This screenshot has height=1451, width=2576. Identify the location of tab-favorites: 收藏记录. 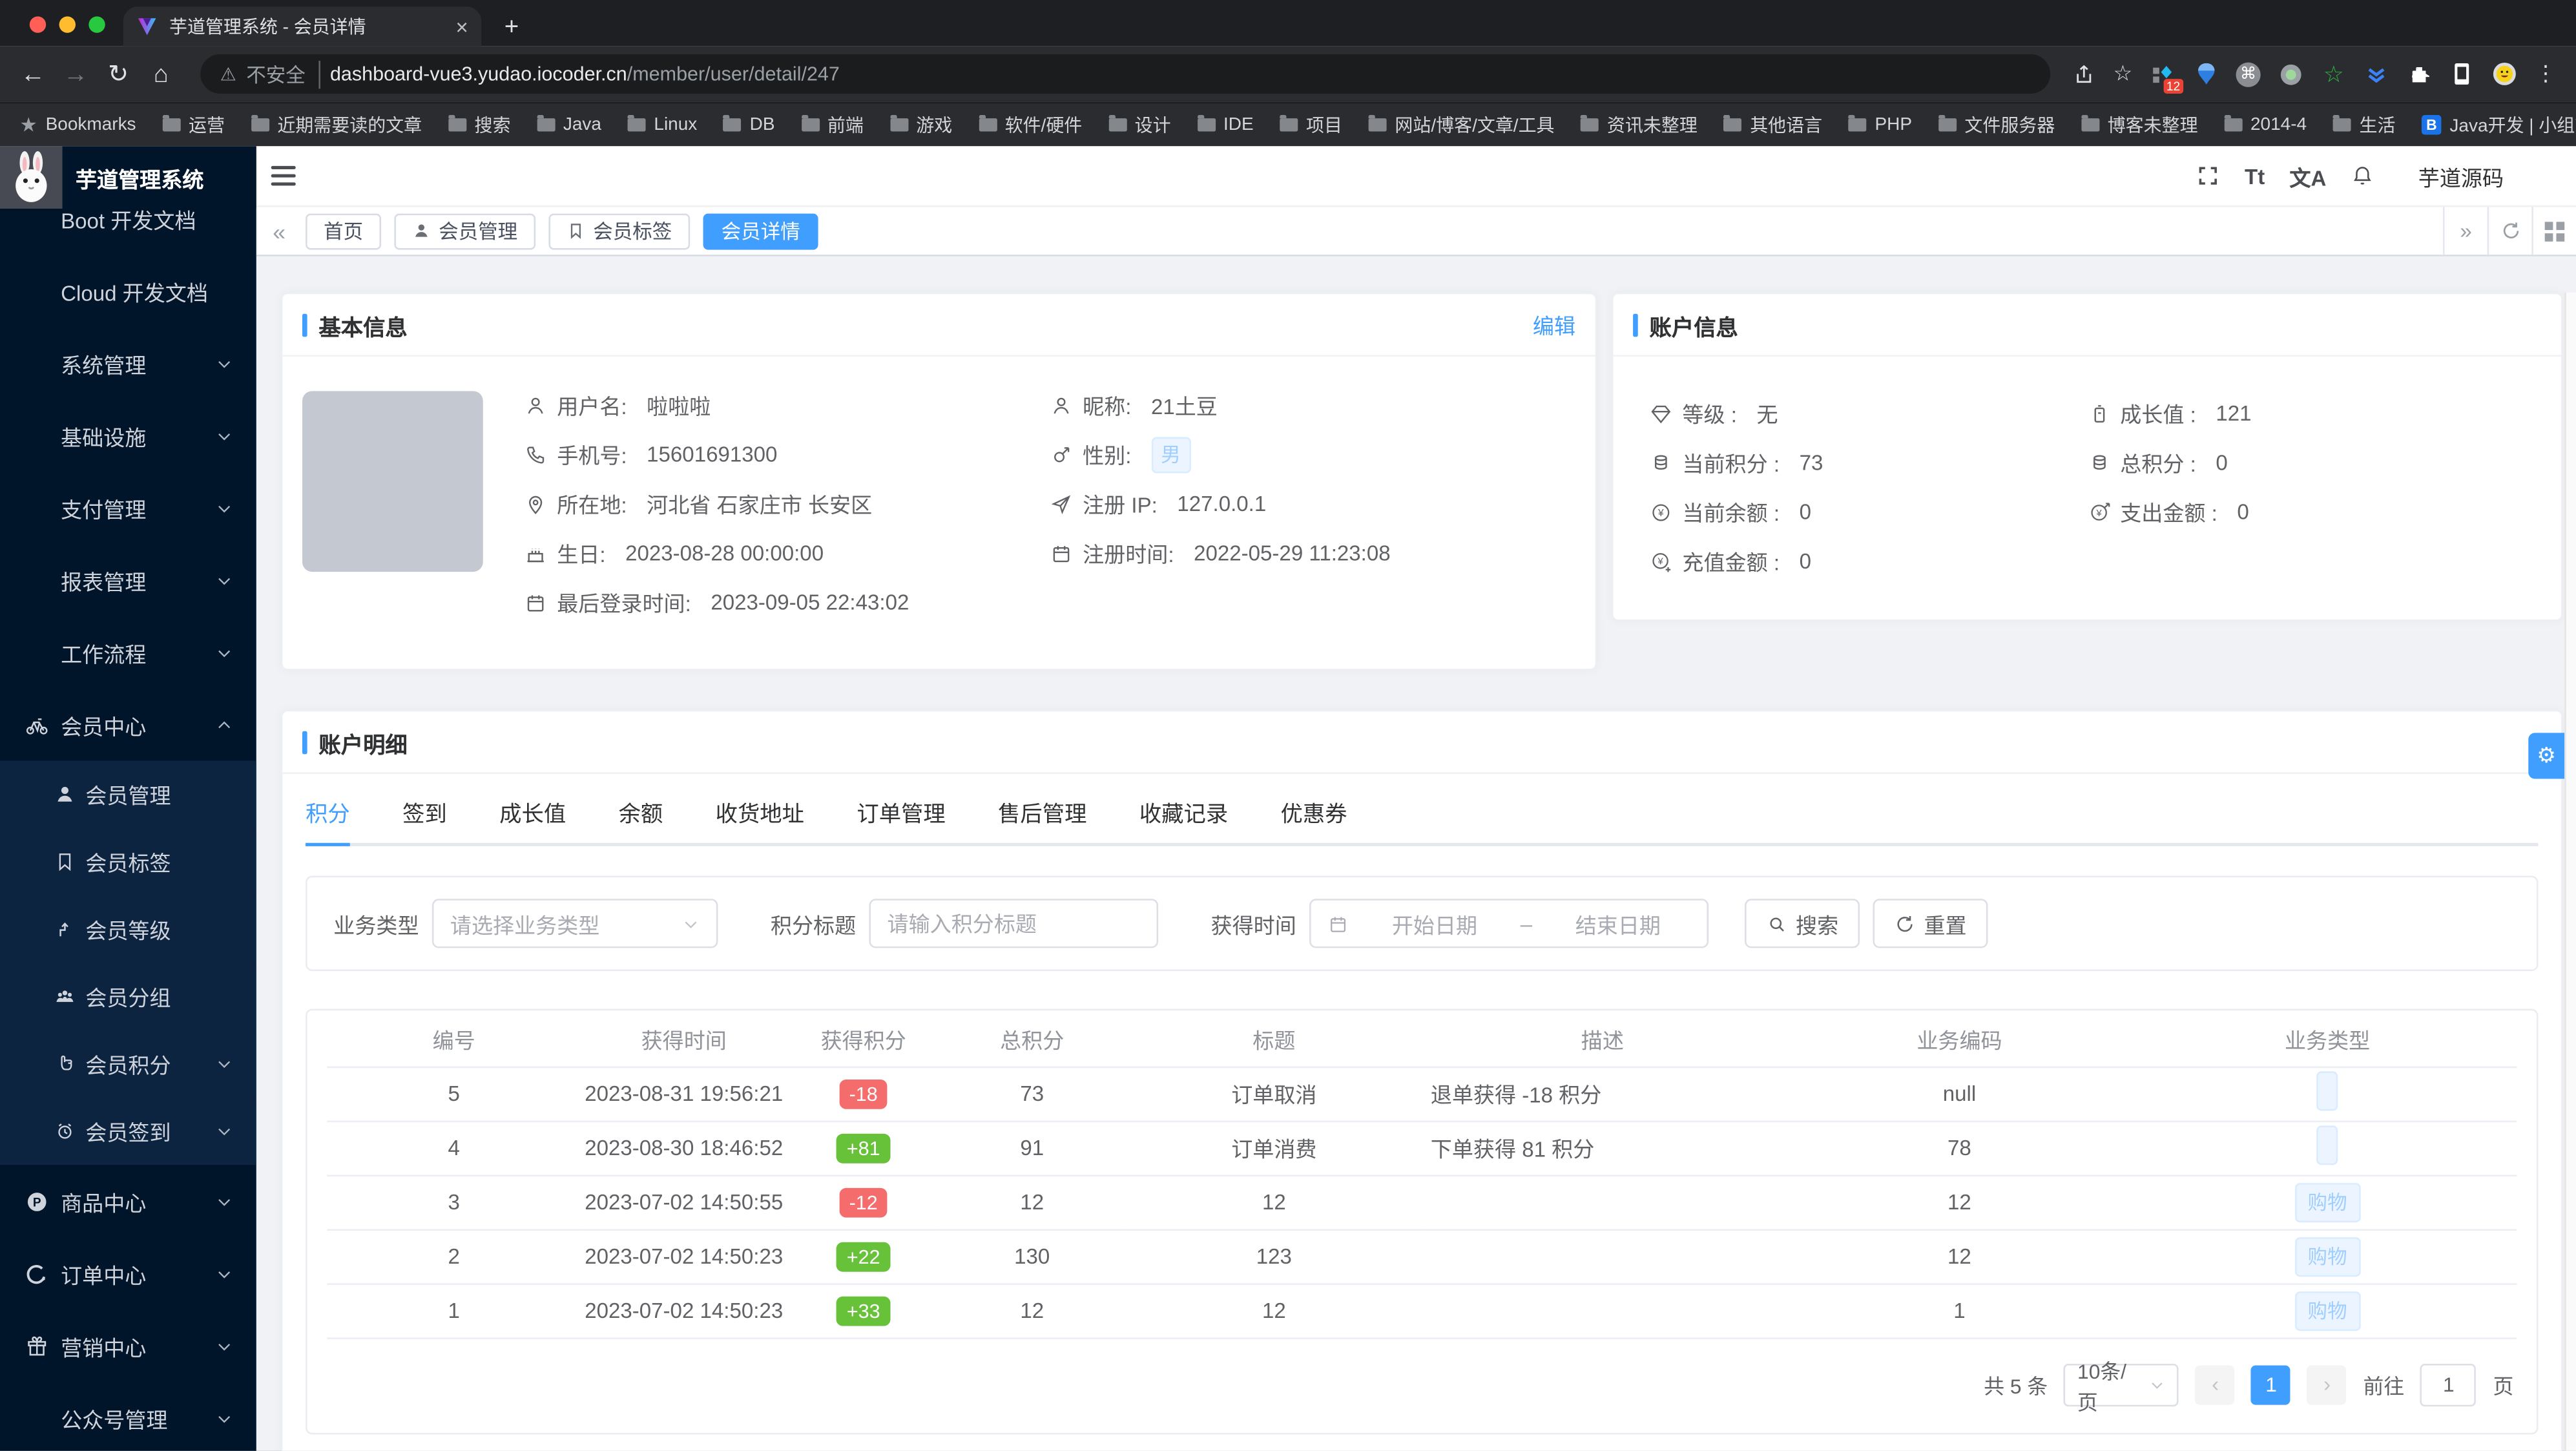
(1183, 819).